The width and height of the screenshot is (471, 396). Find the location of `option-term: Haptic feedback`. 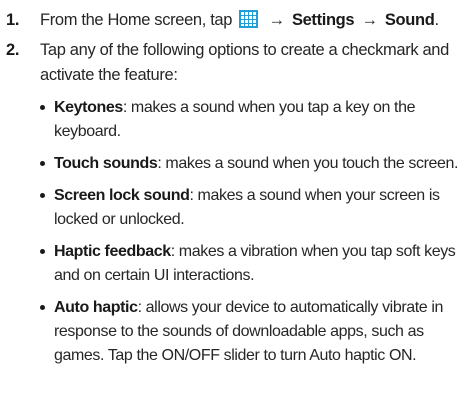

option-term: Haptic feedback is located at coordinates (112, 251).